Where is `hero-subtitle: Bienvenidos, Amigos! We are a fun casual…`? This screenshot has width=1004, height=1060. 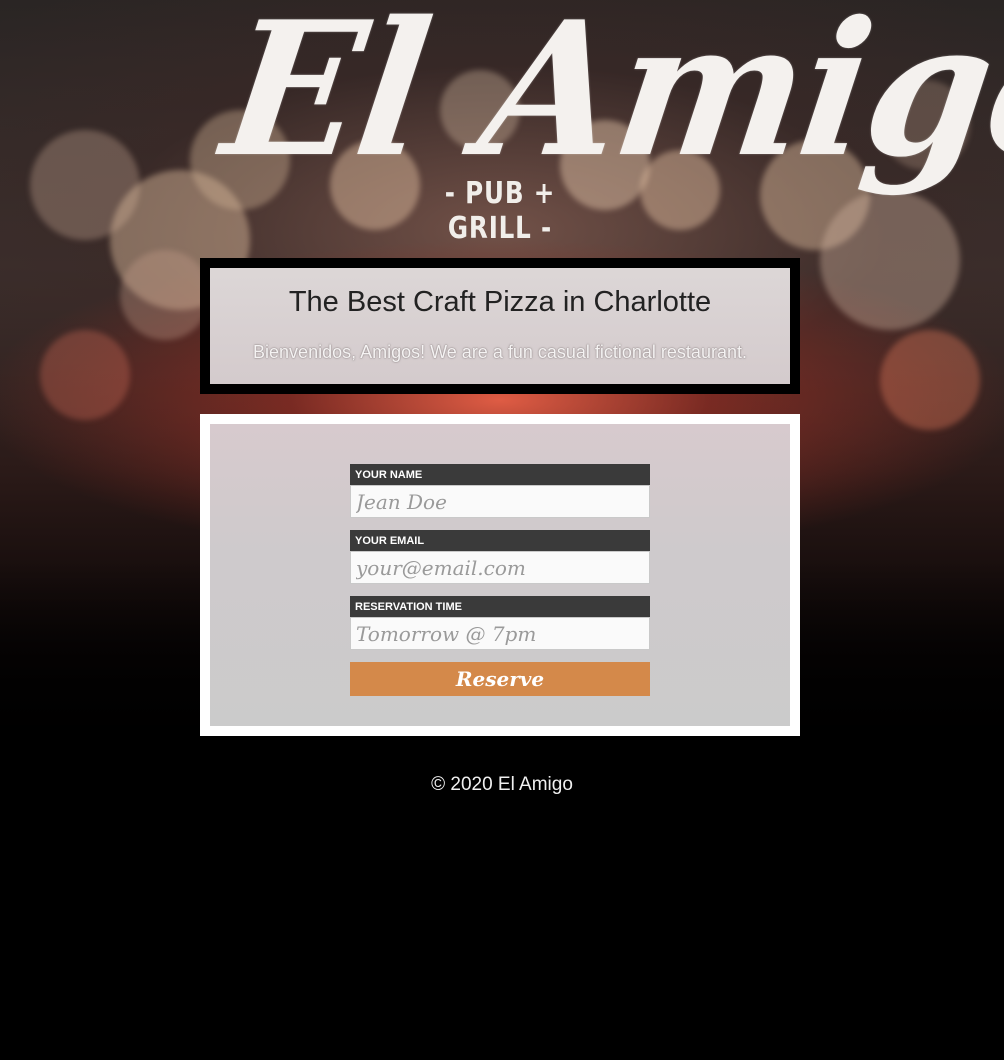
hero-subtitle: Bienvenidos, Amigos! We are a fun casual… is located at coordinates (500, 352).